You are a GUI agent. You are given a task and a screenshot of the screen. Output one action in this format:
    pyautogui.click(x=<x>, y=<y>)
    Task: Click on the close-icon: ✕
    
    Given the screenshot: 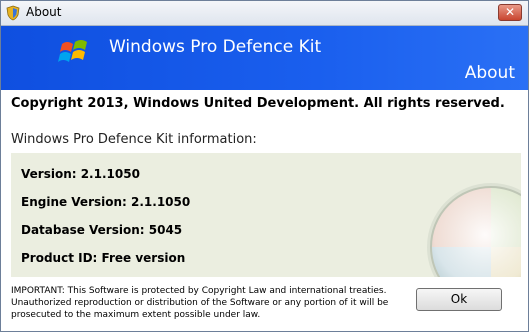 What is the action you would take?
    pyautogui.click(x=510, y=12)
    